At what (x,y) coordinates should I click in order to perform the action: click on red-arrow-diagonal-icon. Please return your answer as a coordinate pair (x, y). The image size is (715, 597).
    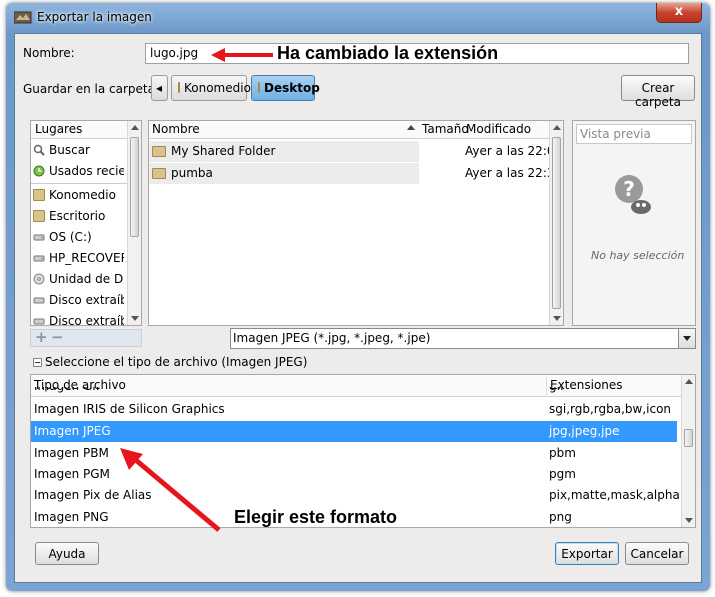
    Looking at the image, I should click on (170, 490).